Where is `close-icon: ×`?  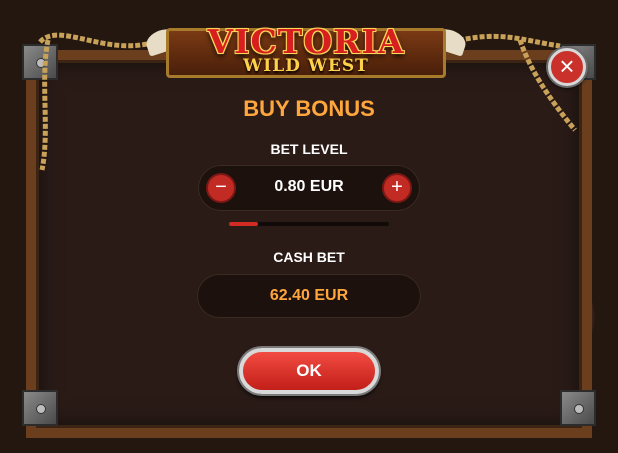 close-icon: × is located at coordinates (567, 66).